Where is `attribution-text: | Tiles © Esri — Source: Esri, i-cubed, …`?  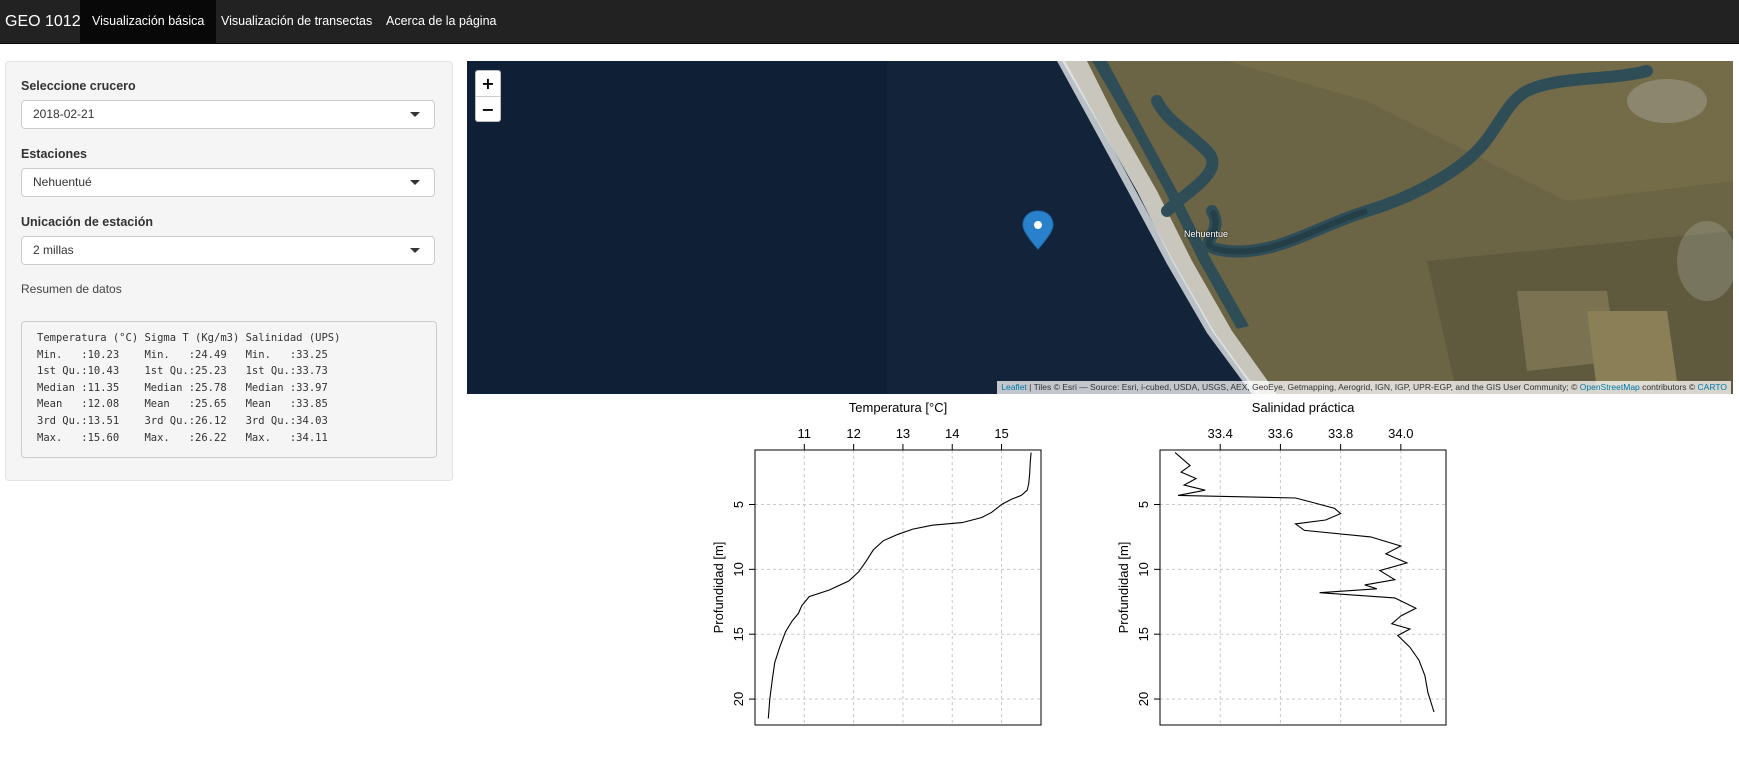 attribution-text: | Tiles © Esri — Source: Esri, i-cubed, … is located at coordinates (1303, 387).